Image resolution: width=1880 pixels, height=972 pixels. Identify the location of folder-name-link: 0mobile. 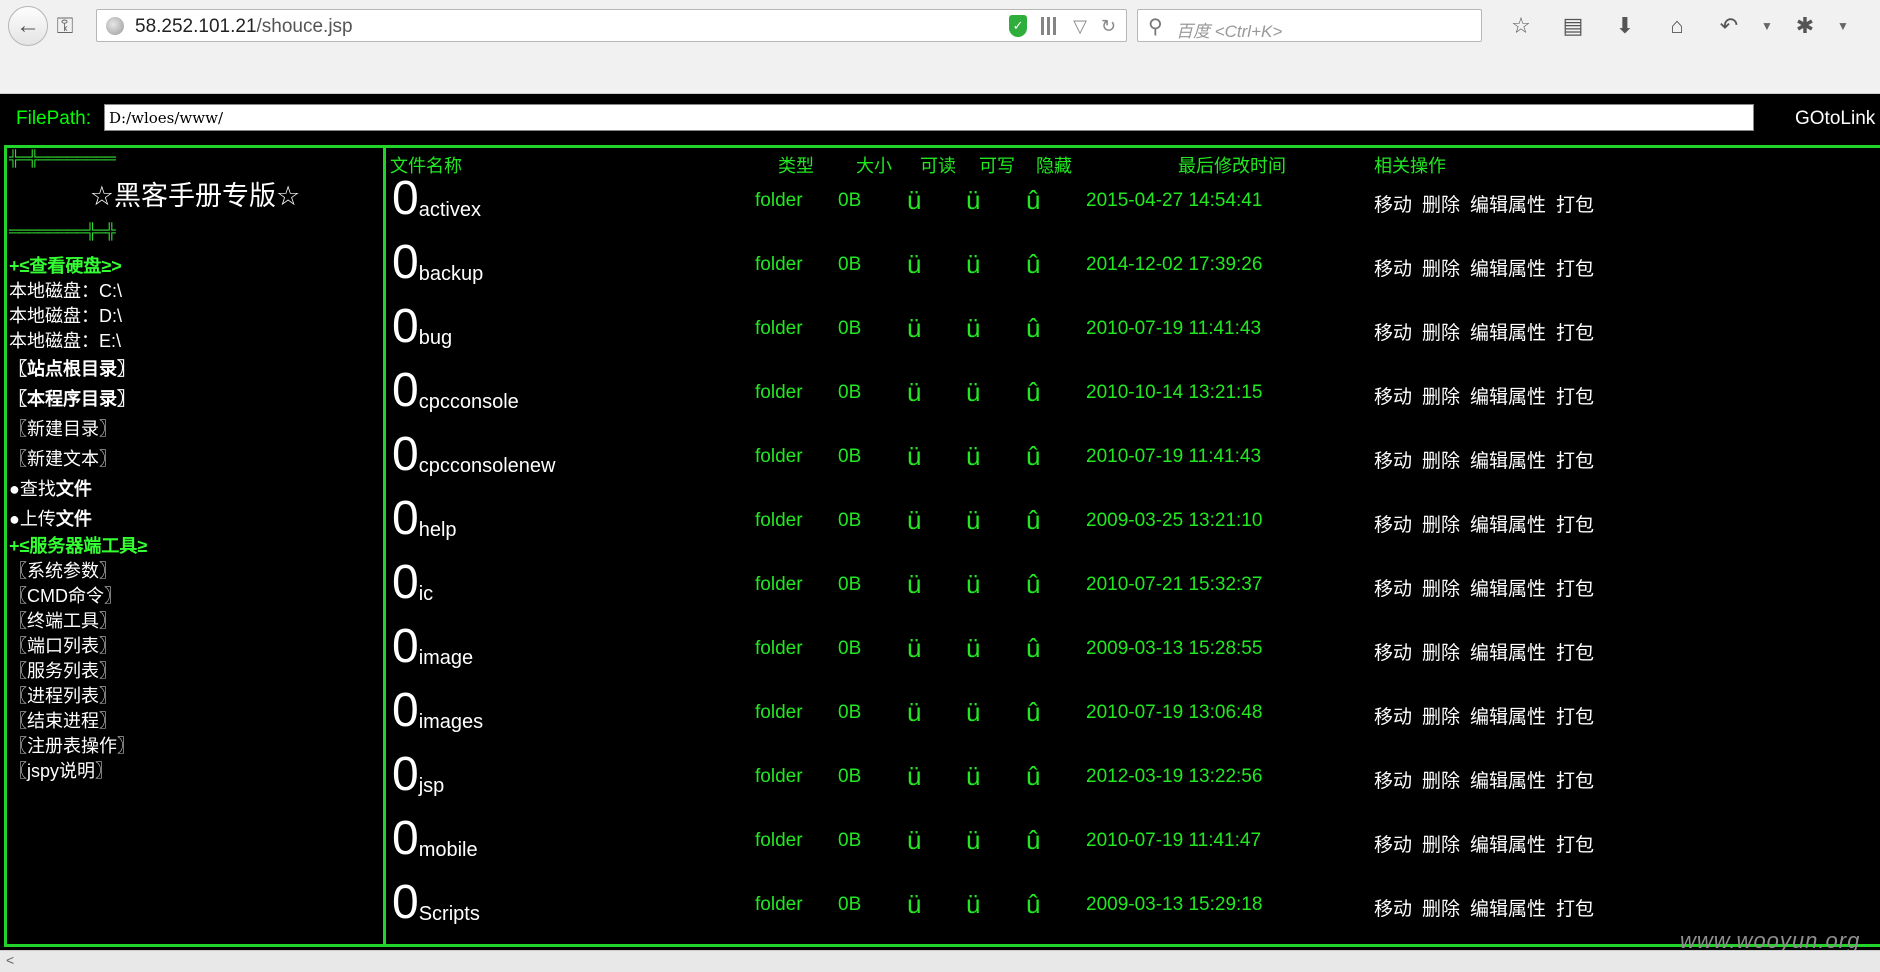
(435, 839).